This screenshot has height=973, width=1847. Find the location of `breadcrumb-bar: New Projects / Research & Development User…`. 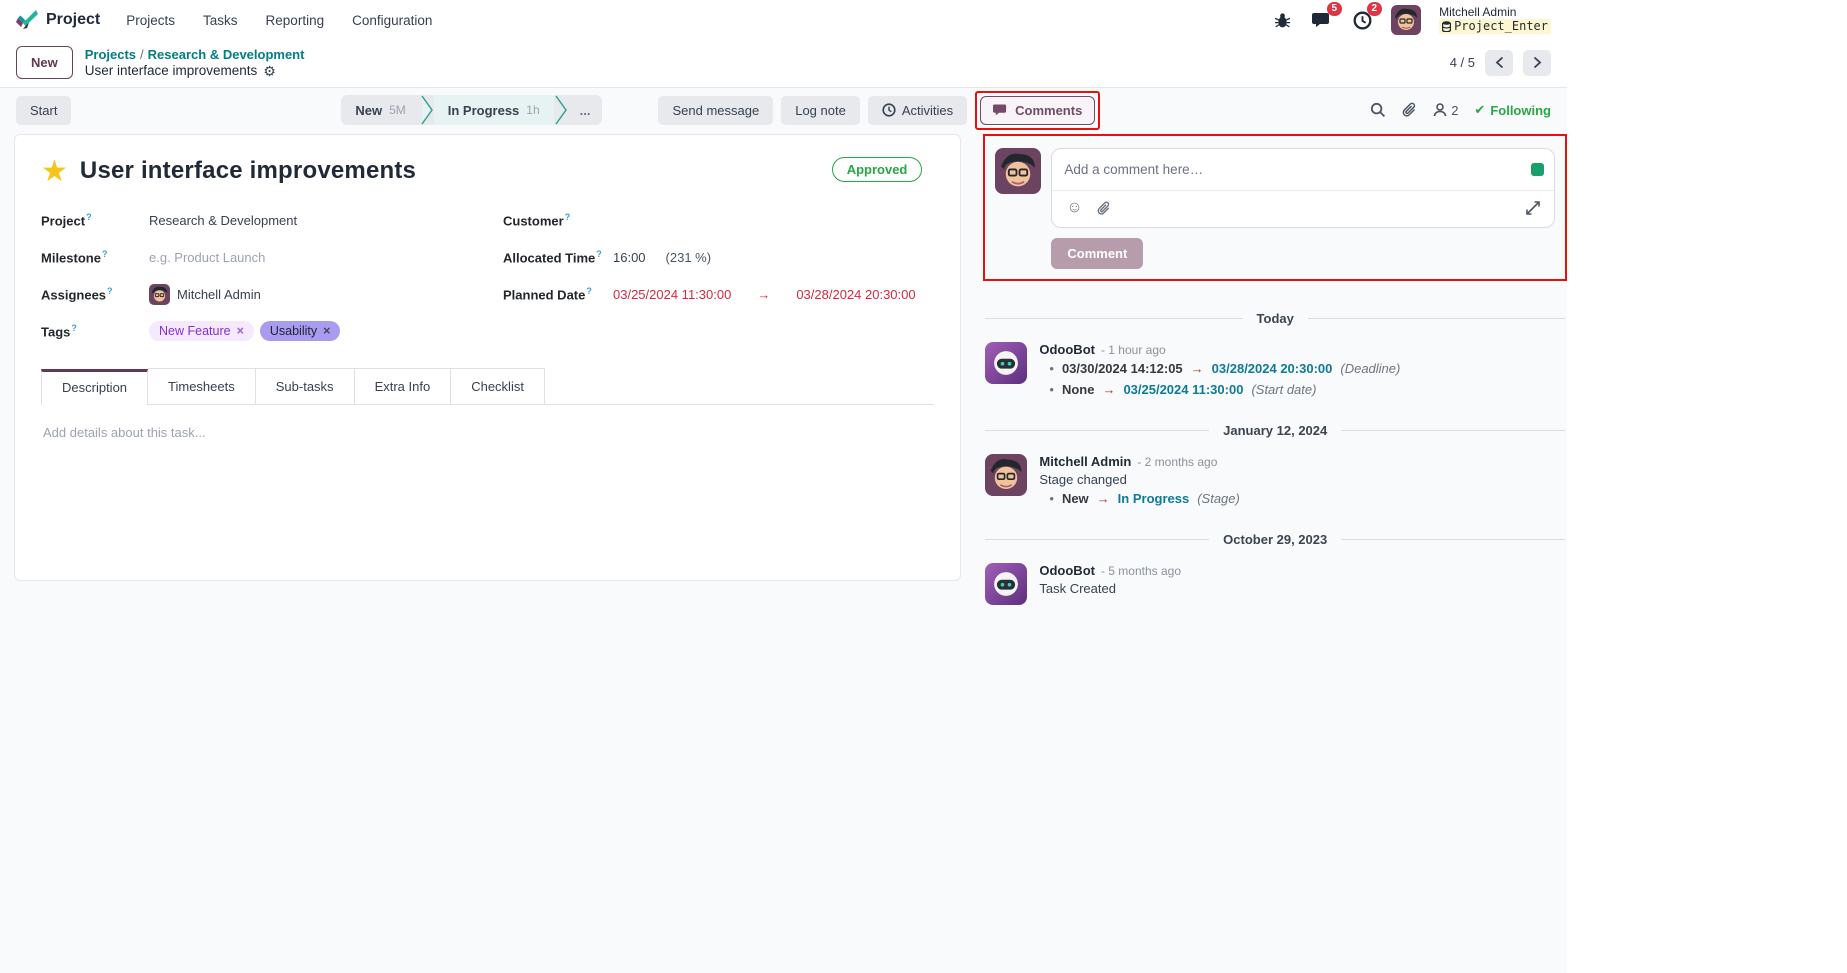

breadcrumb-bar: New Projects / Research & Development User… is located at coordinates (783, 64).